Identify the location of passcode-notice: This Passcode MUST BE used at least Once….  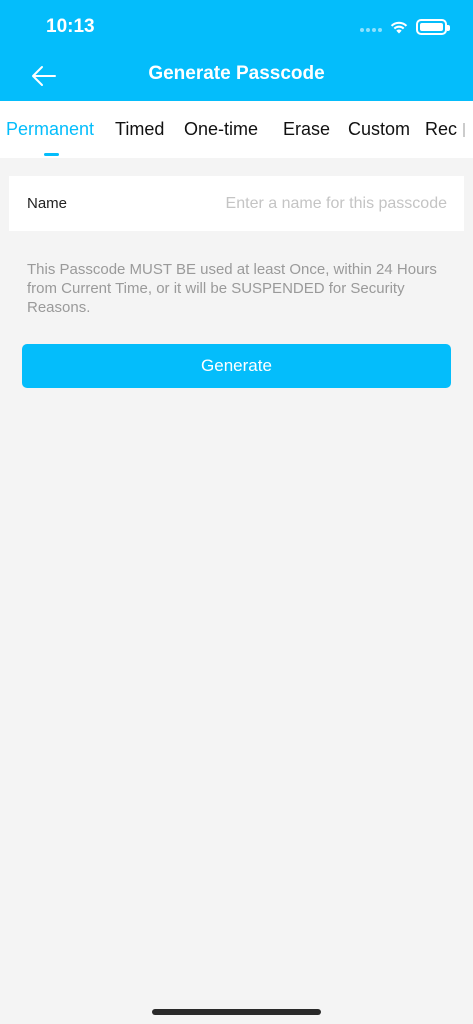
(232, 288).